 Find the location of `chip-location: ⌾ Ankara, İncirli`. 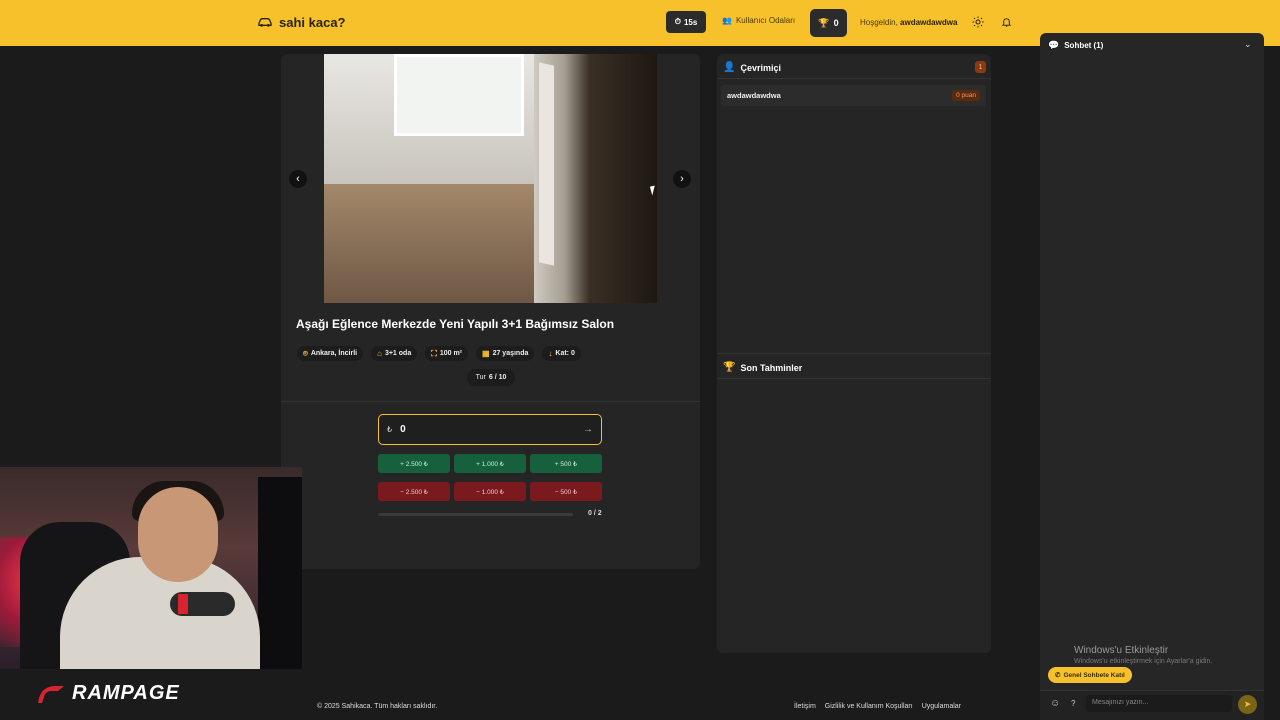

chip-location: ⌾ Ankara, İncirli is located at coordinates (330, 353).